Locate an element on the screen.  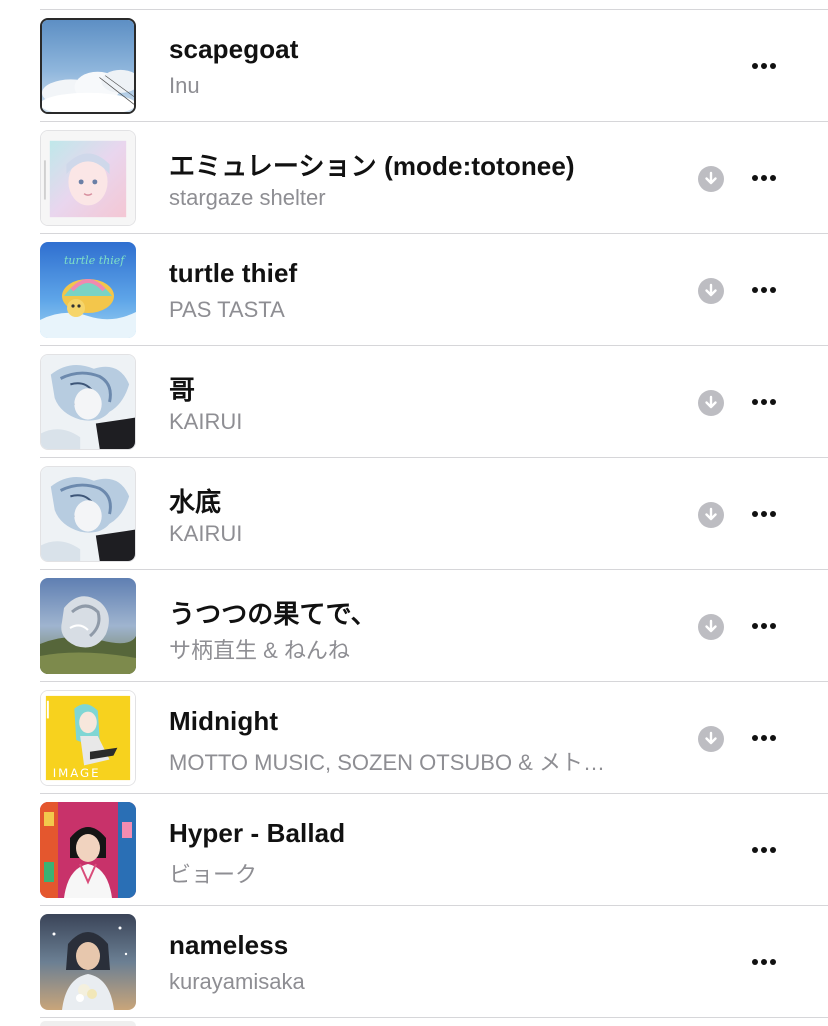
yellow-image-art: IMAGE is located at coordinates (88, 738).